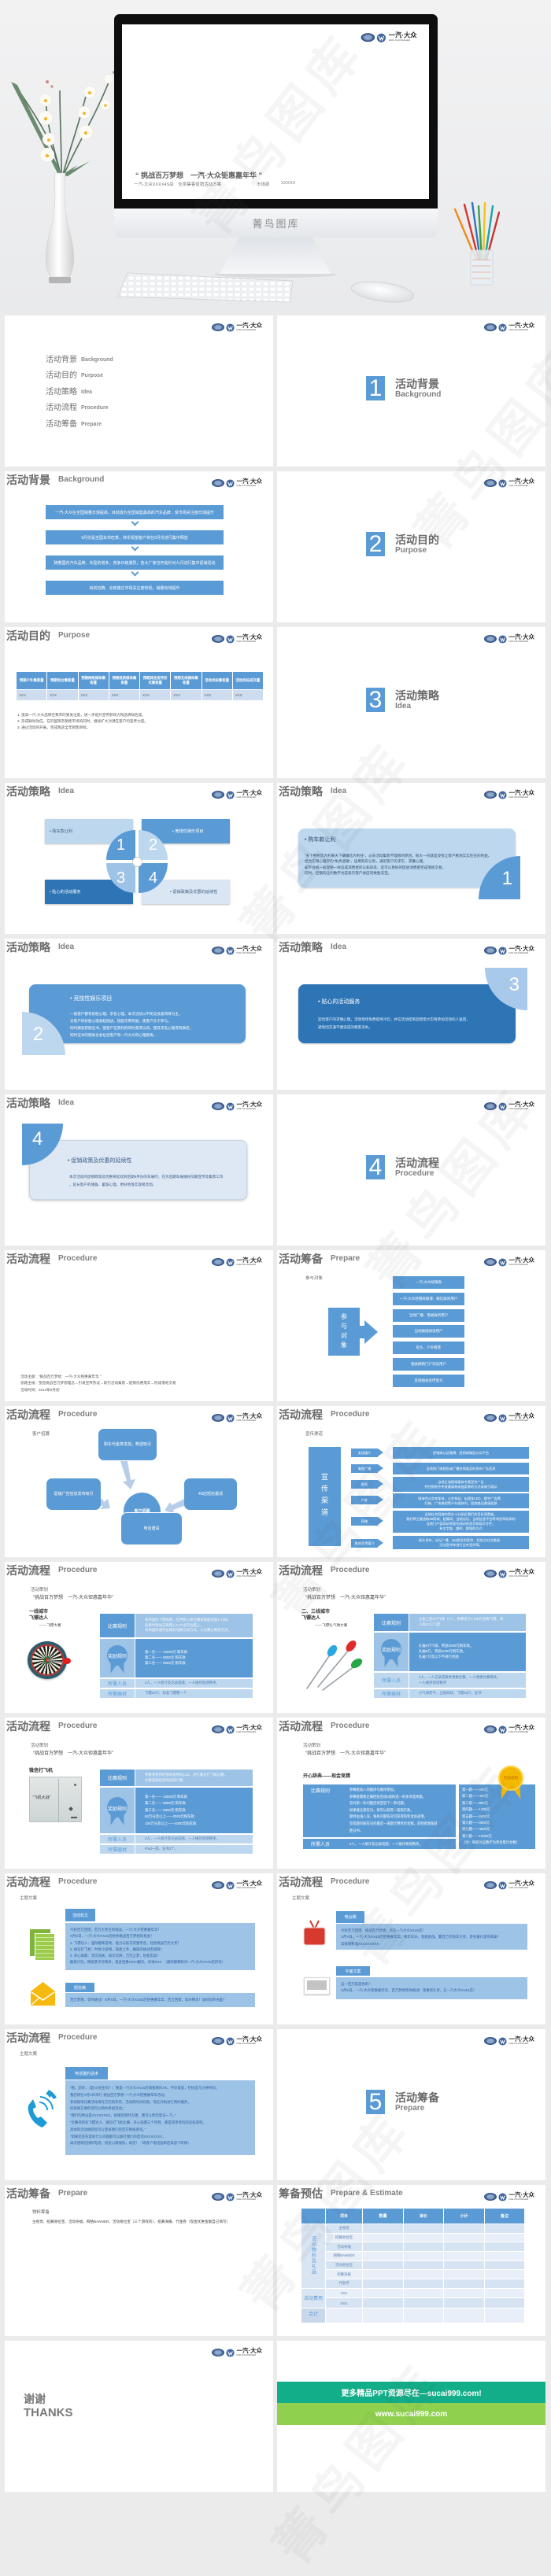 The width and height of the screenshot is (551, 2576). I want to click on table-header: 预期户外集客量, so click(31, 680).